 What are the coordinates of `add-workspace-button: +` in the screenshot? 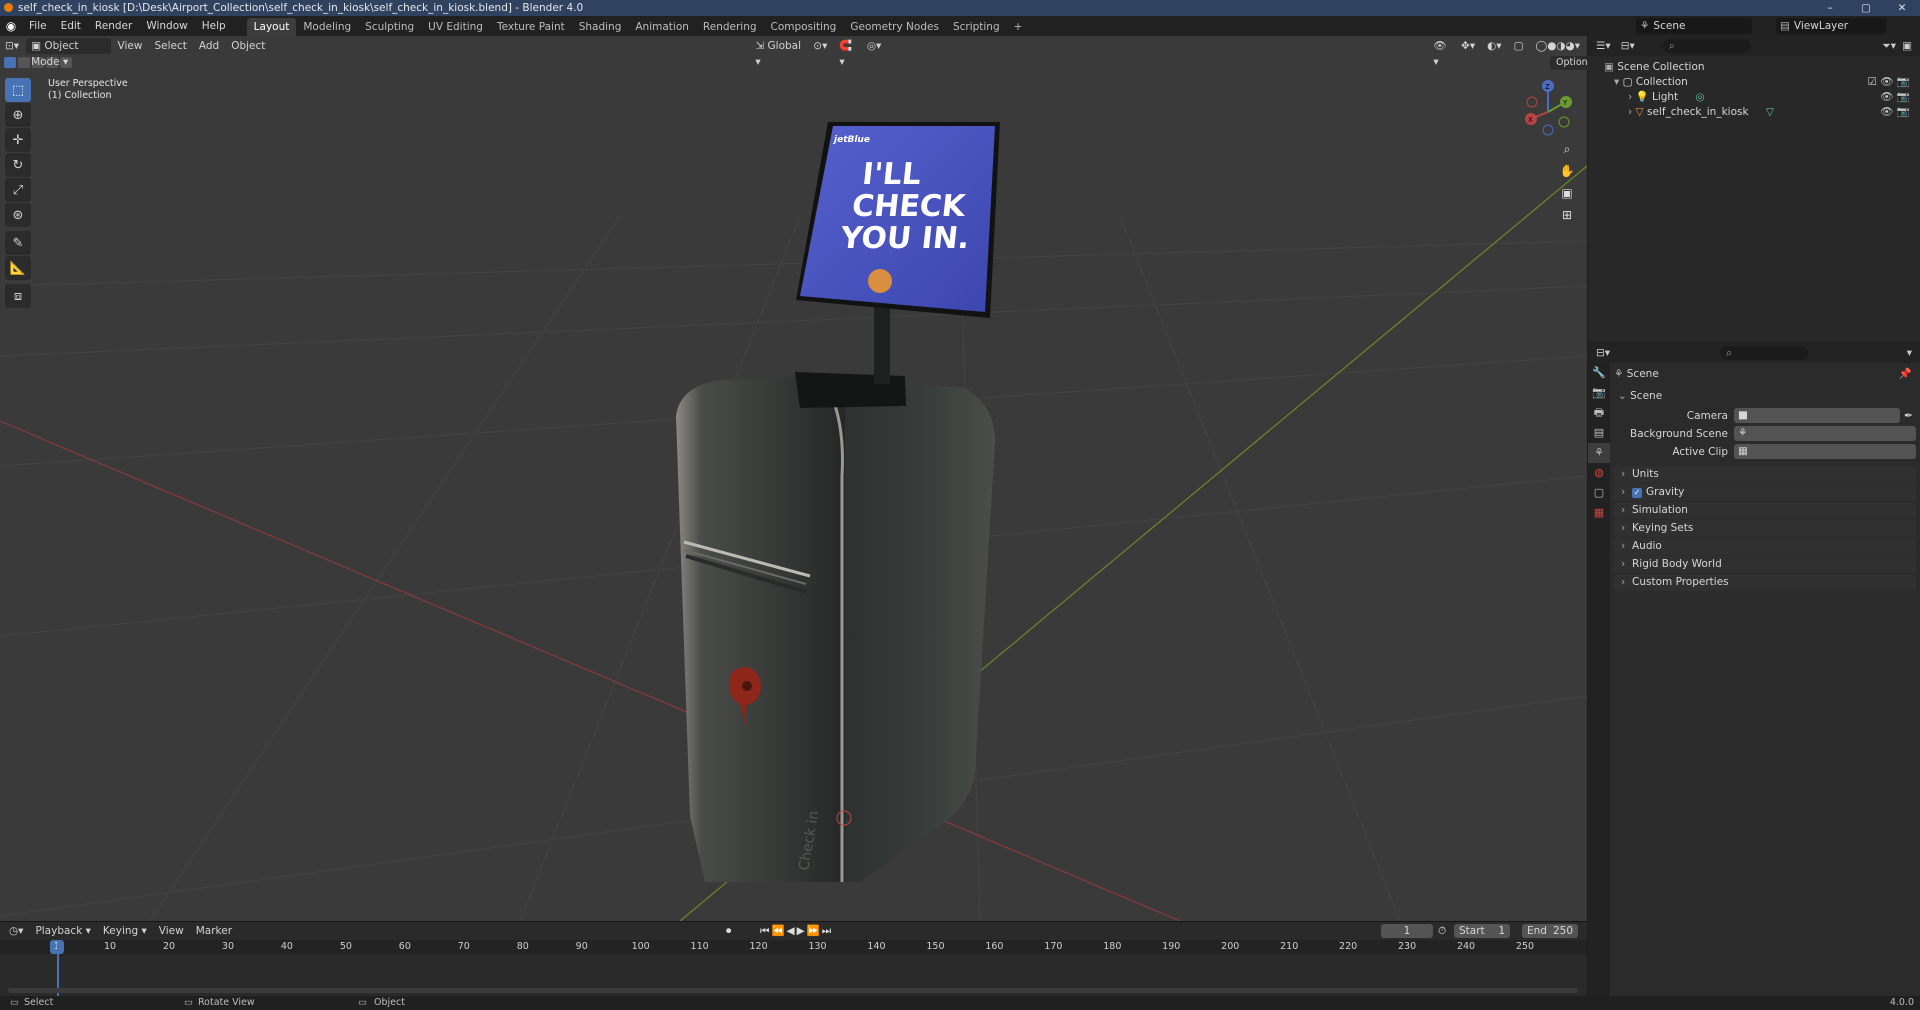 It's located at (1018, 27).